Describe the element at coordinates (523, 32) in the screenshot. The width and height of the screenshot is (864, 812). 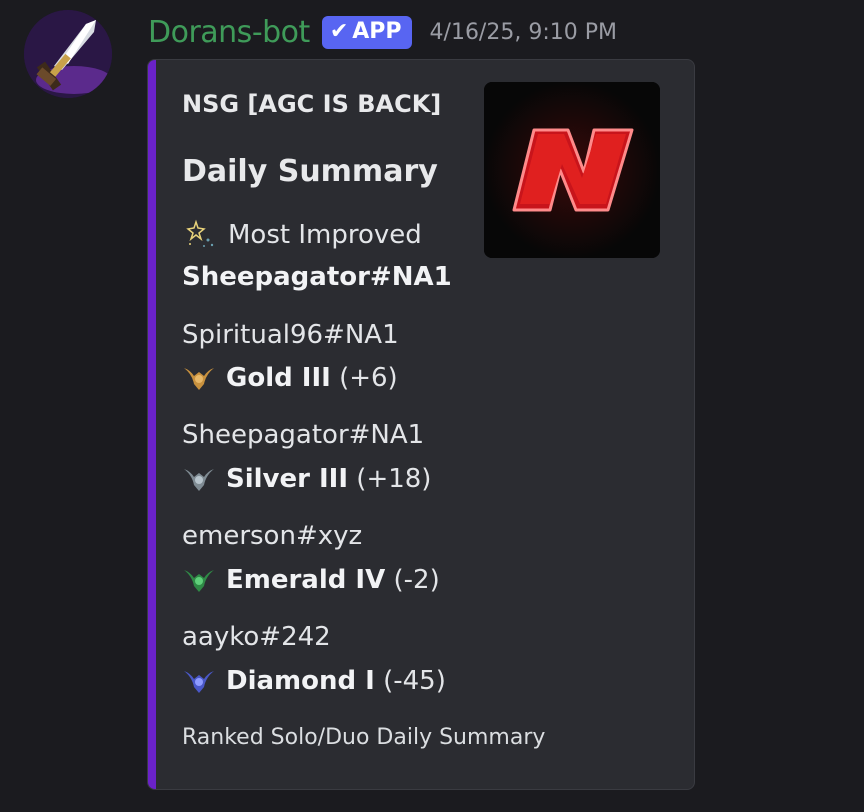
I see `message-timestamp: 4/16/25, 9:10 PM` at that location.